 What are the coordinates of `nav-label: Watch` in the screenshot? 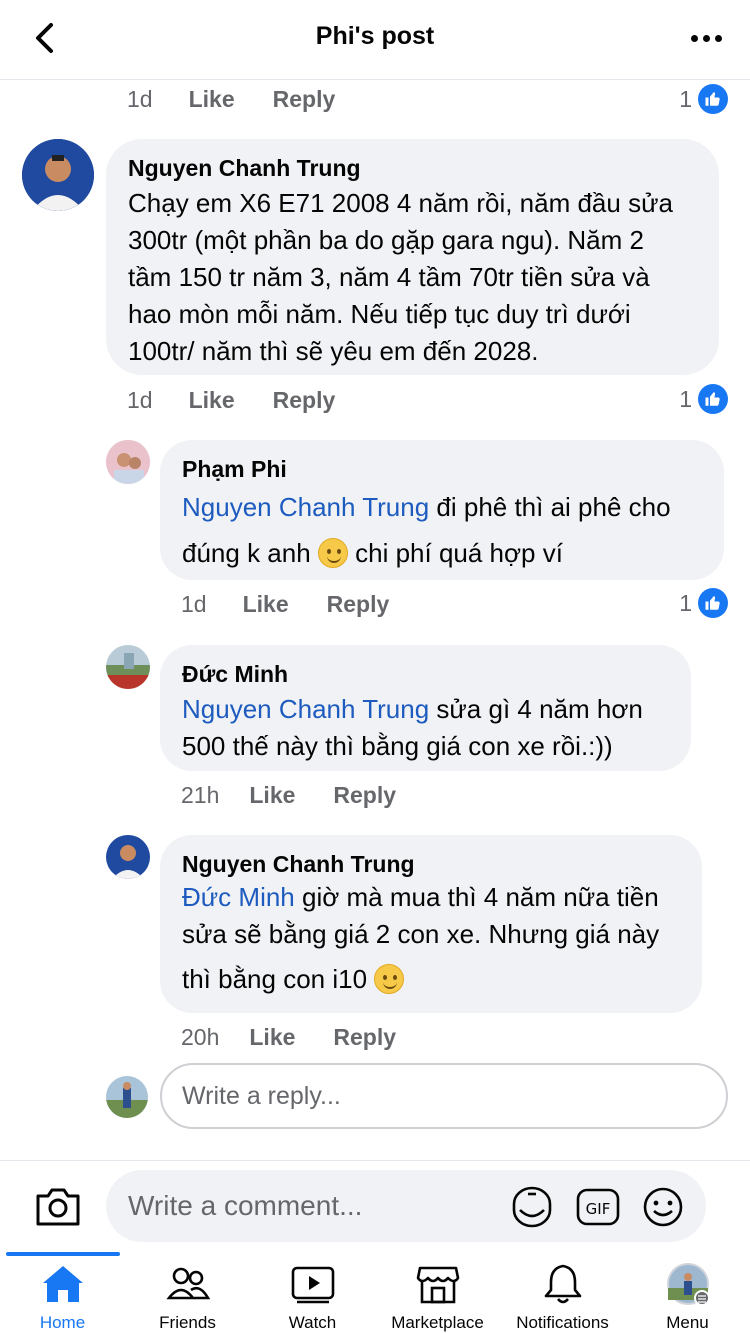 It's located at (312, 1322).